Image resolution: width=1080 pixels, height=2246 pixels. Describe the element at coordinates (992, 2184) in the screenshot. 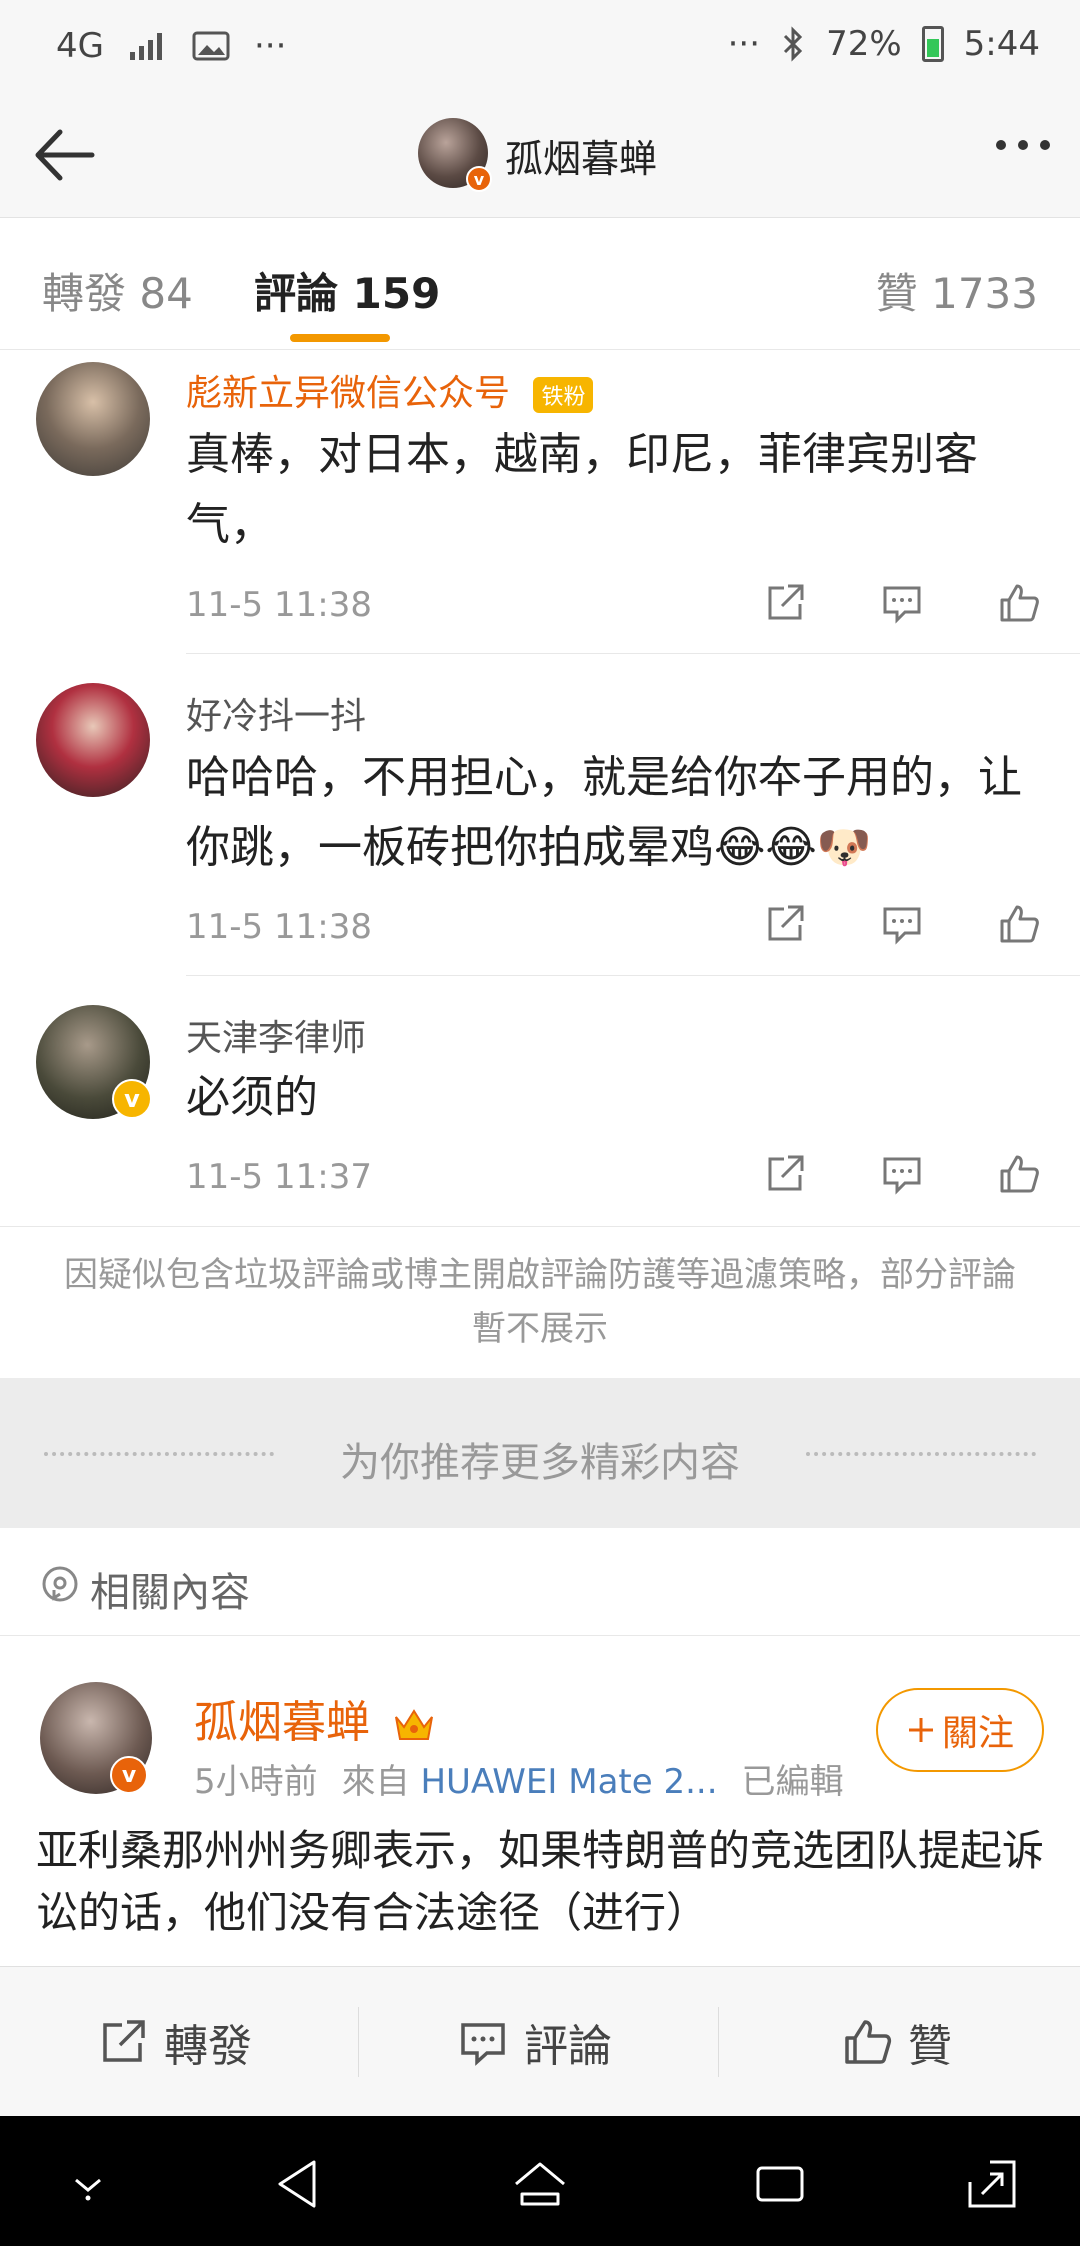

I see `expand-nav-icon` at that location.